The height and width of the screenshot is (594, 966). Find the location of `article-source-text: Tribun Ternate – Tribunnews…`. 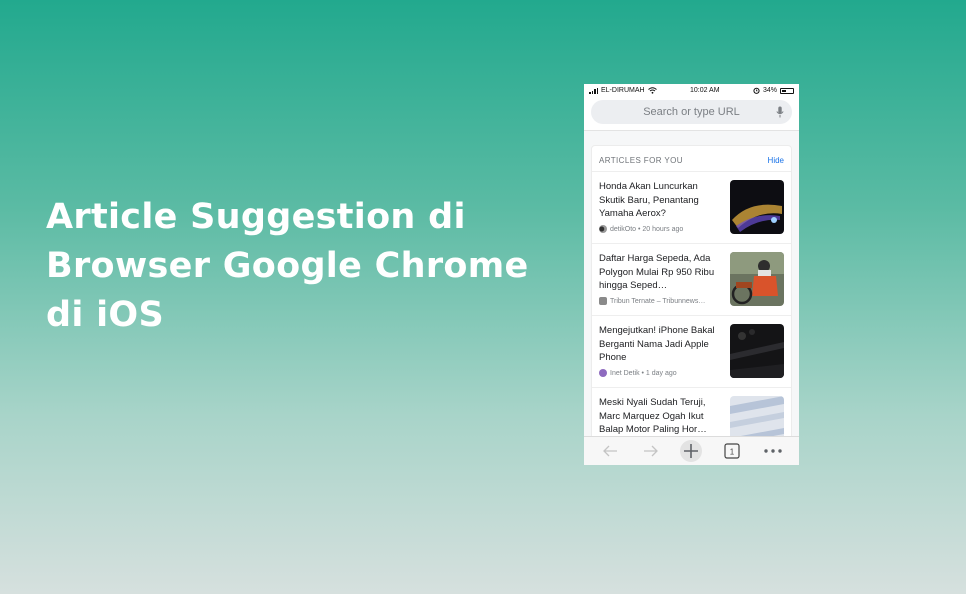

article-source-text: Tribun Ternate – Tribunnews… is located at coordinates (658, 301).